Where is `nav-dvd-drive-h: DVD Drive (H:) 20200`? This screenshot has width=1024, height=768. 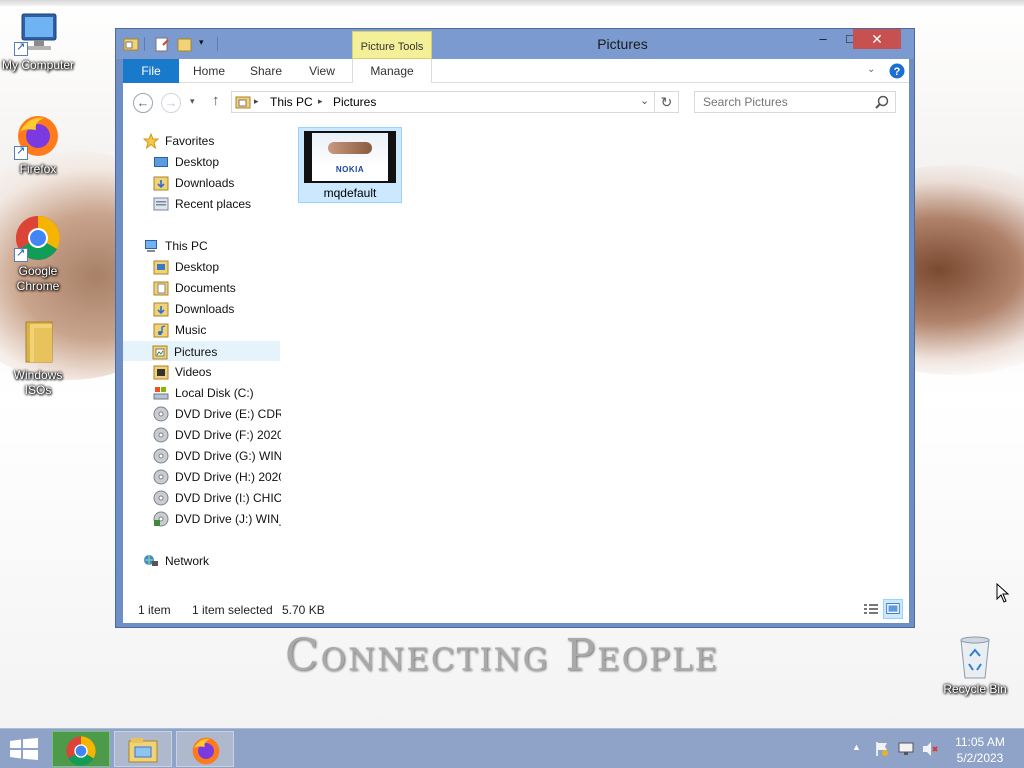 nav-dvd-drive-h: DVD Drive (H:) 20200 is located at coordinates (217, 477).